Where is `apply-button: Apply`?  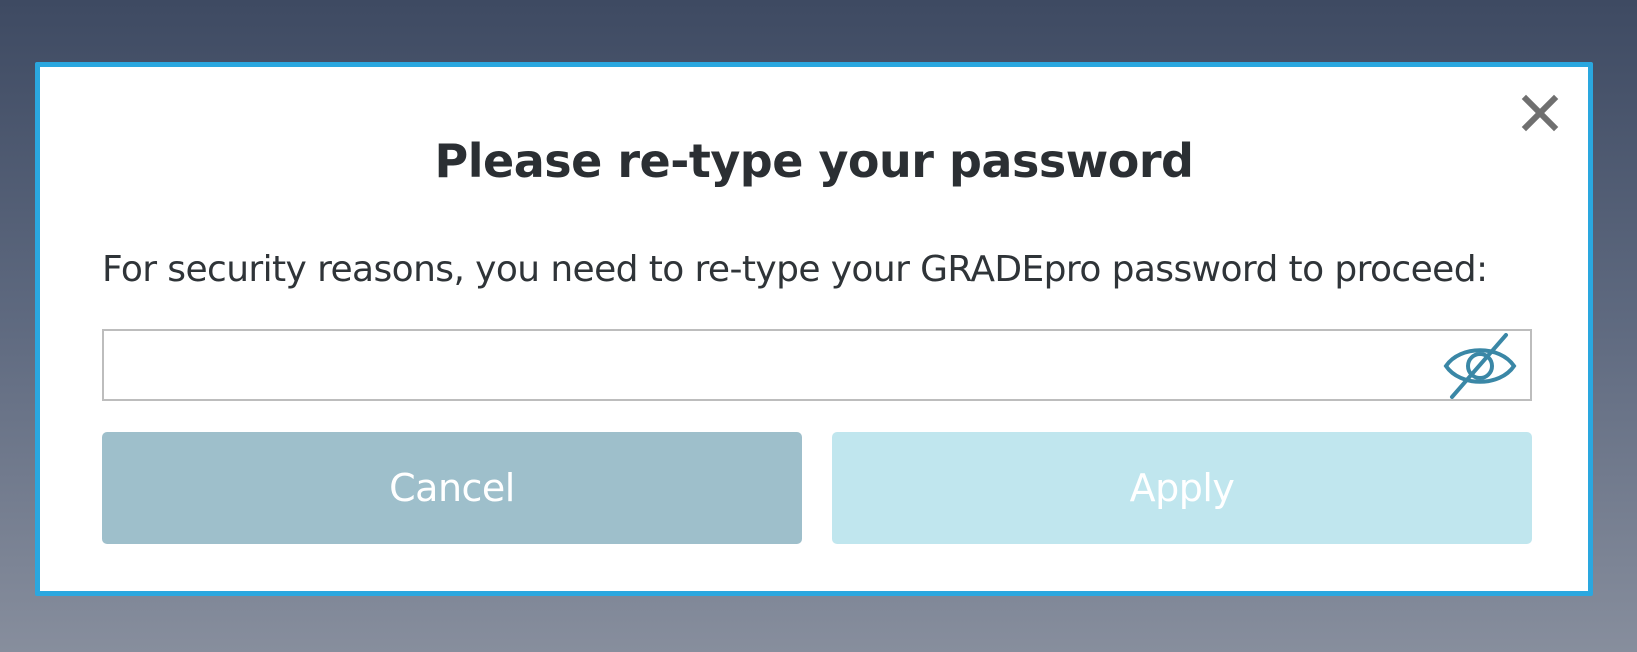 apply-button: Apply is located at coordinates (1182, 488).